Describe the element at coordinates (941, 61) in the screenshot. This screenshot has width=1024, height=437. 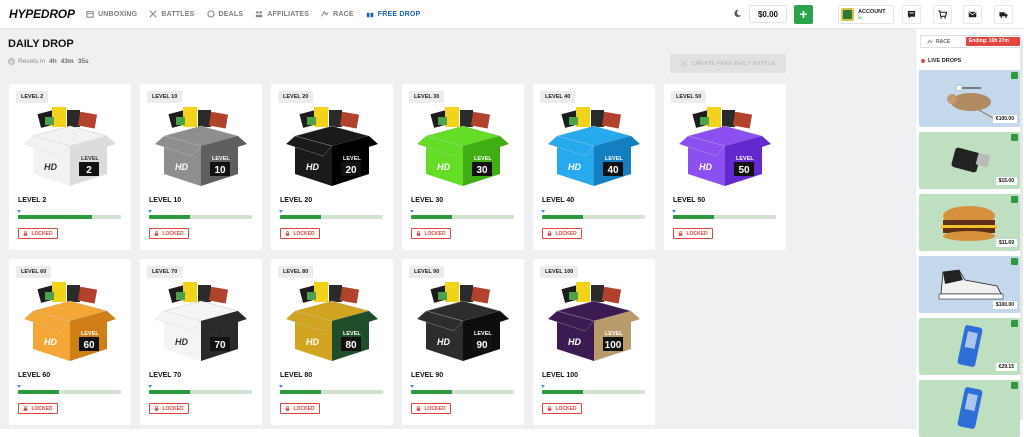
I see `live-drops-heading: LIVE DROPS` at that location.